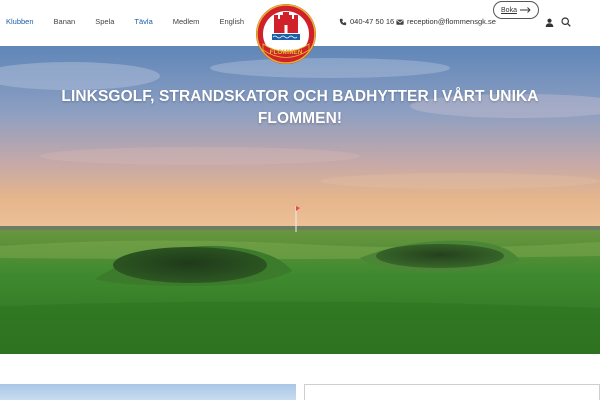 The image size is (600, 400). Describe the element at coordinates (286, 52) in the screenshot. I see `logo-text: FLOMMEN` at that location.